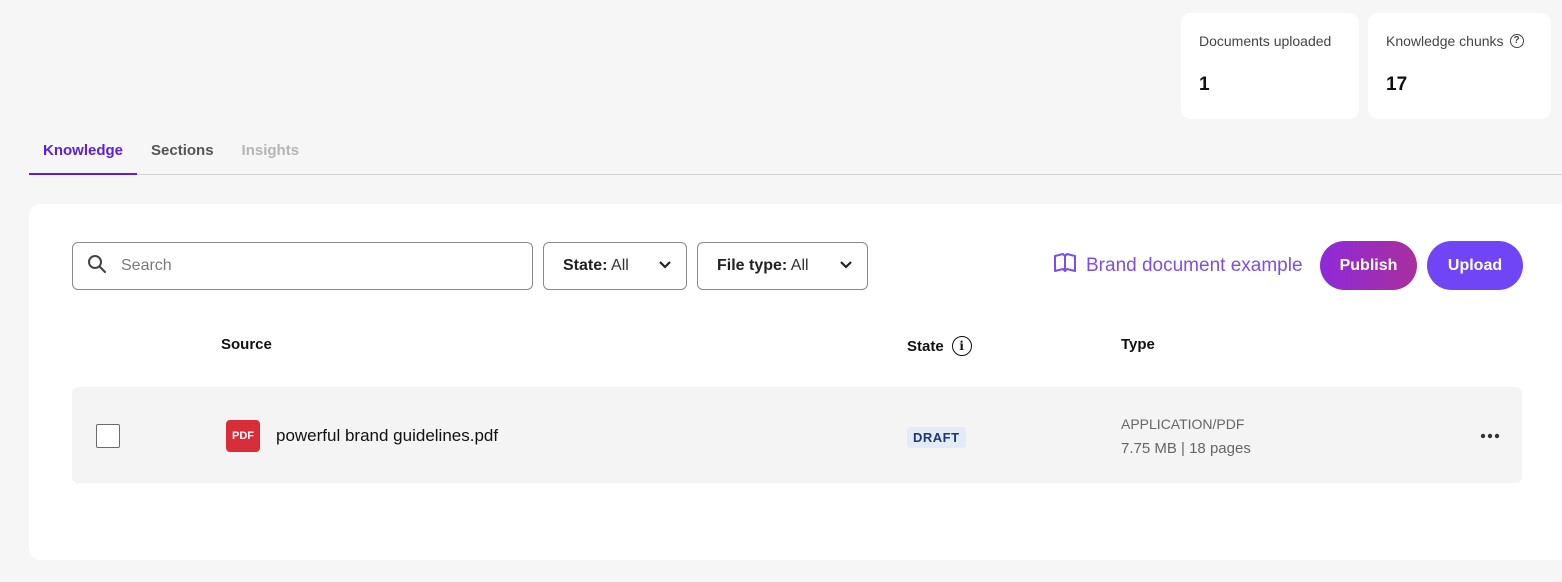  I want to click on knowledge-chunks-card: Knowledge chunks ? 17, so click(1459, 66).